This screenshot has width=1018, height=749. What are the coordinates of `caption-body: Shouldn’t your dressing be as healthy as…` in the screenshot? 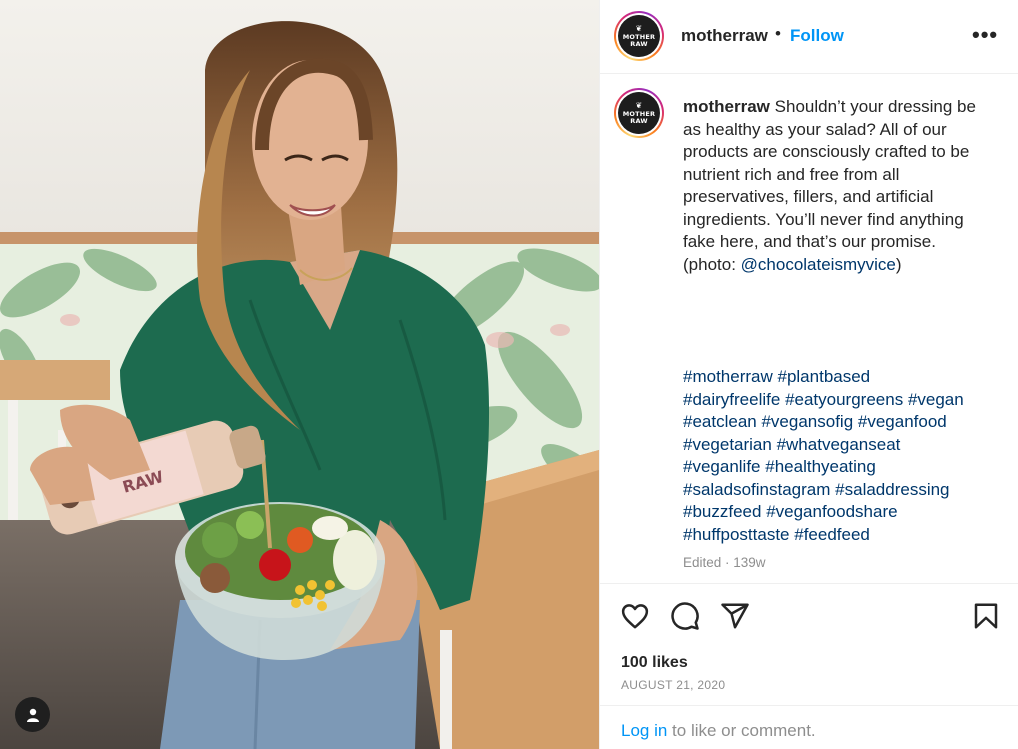 It's located at (829, 185).